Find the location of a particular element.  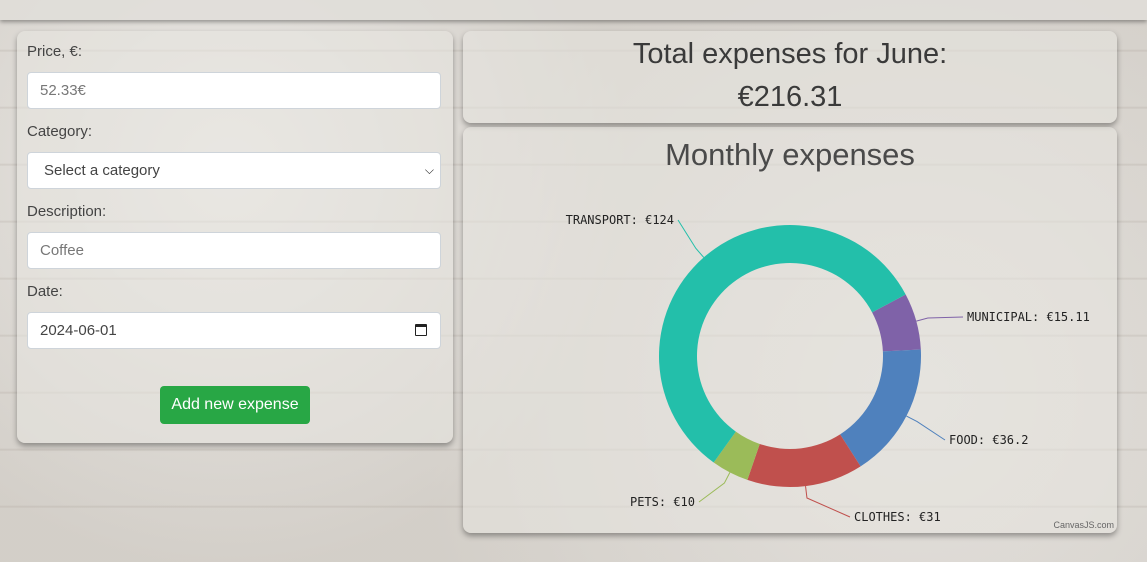

data-label-clothes: CLOTHES: €31 is located at coordinates (897, 517).